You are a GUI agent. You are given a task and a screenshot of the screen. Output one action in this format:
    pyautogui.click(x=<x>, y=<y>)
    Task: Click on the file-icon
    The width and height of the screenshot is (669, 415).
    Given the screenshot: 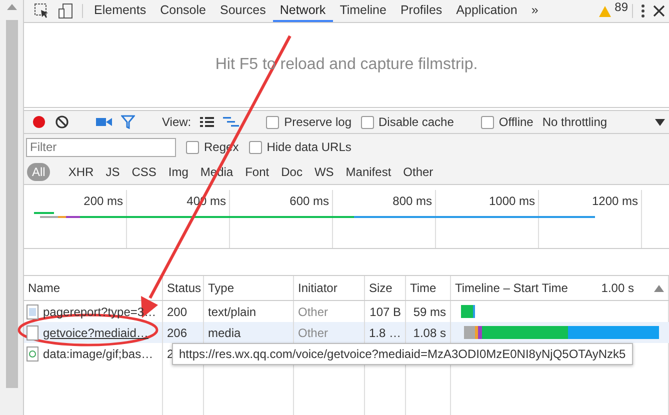 What is the action you would take?
    pyautogui.click(x=33, y=332)
    